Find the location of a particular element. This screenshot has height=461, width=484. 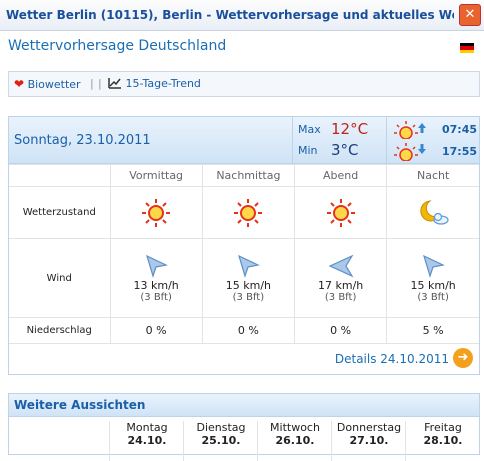

day-date: 26.10. is located at coordinates (295, 440).